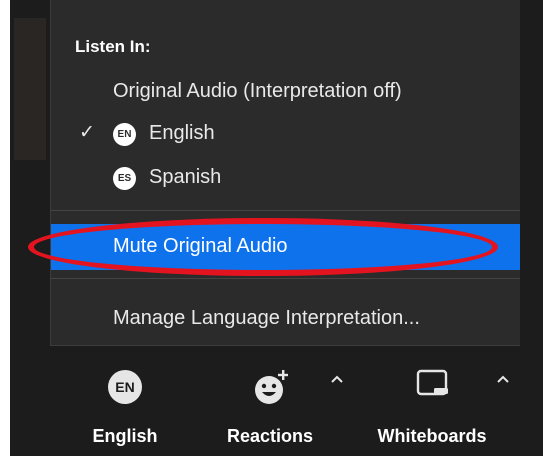 The width and height of the screenshot is (543, 456). What do you see at coordinates (125, 387) in the screenshot?
I see `language-badge-icon: EN` at bounding box center [125, 387].